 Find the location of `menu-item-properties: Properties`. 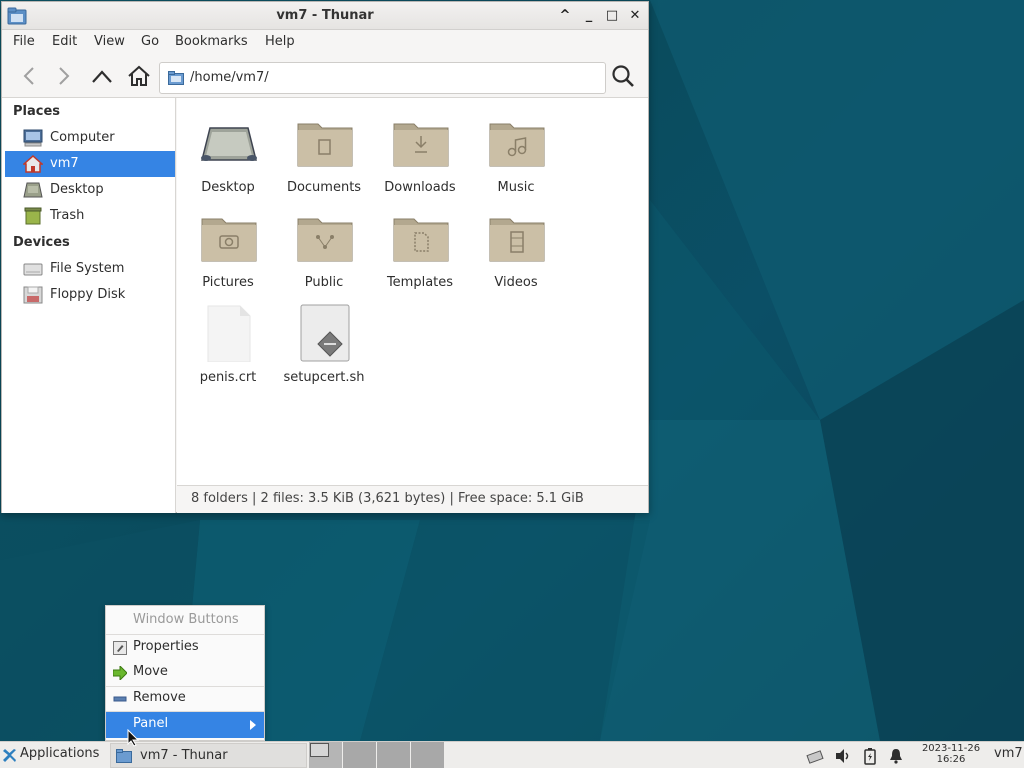

menu-item-properties: Properties is located at coordinates (185, 648).